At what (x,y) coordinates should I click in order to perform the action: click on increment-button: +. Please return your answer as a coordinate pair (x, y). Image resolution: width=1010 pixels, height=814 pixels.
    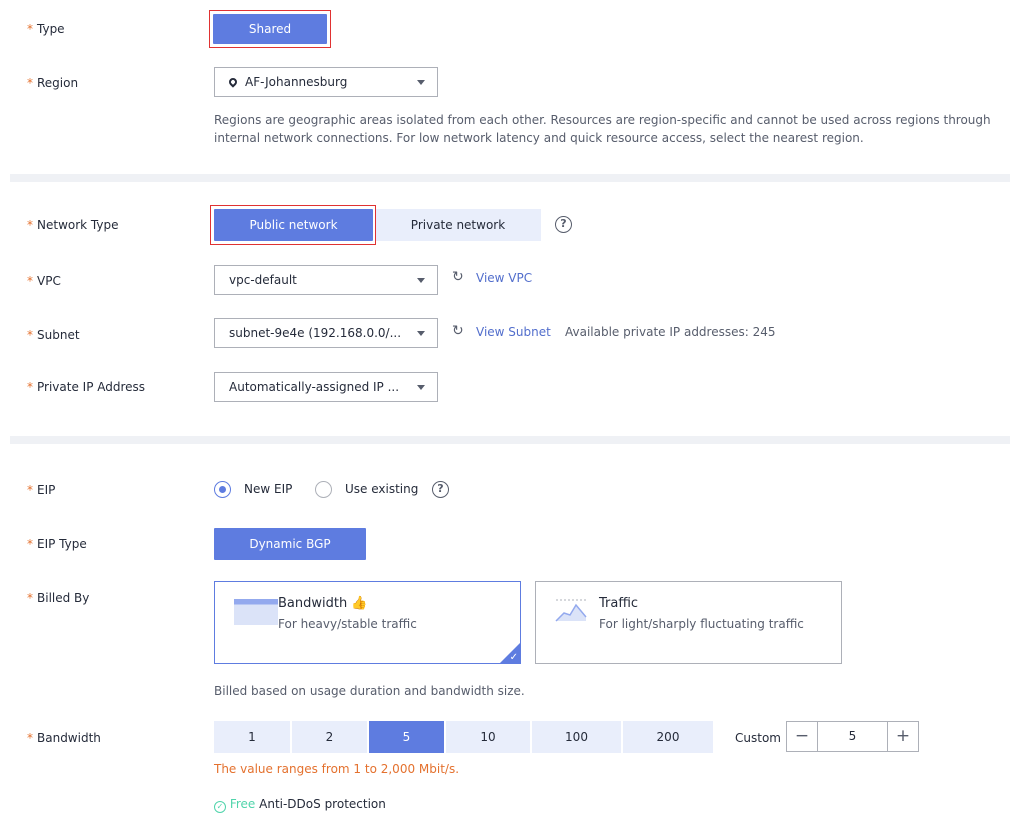
    Looking at the image, I should click on (903, 736).